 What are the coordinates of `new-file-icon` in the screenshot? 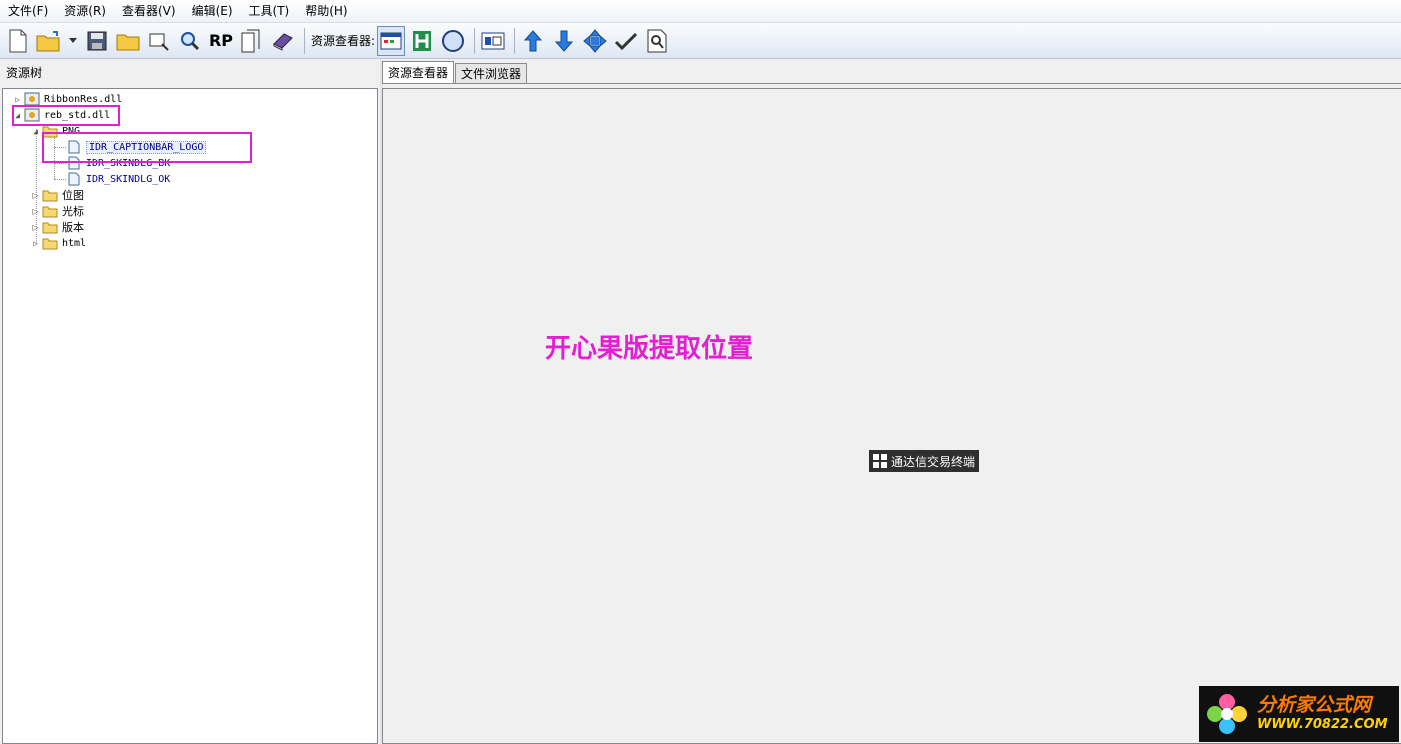 It's located at (18, 40).